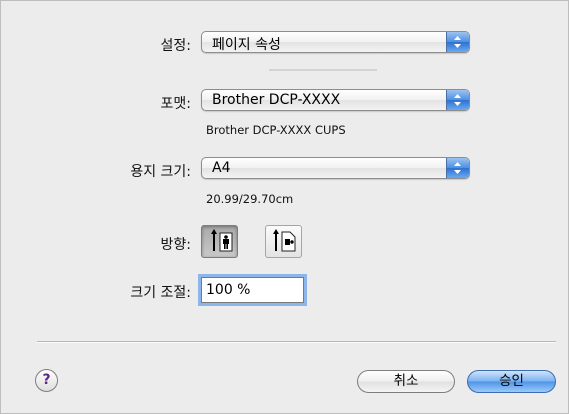 The width and height of the screenshot is (569, 414). Describe the element at coordinates (160, 172) in the screenshot. I see `paper-size-label: 용지 크기:` at that location.